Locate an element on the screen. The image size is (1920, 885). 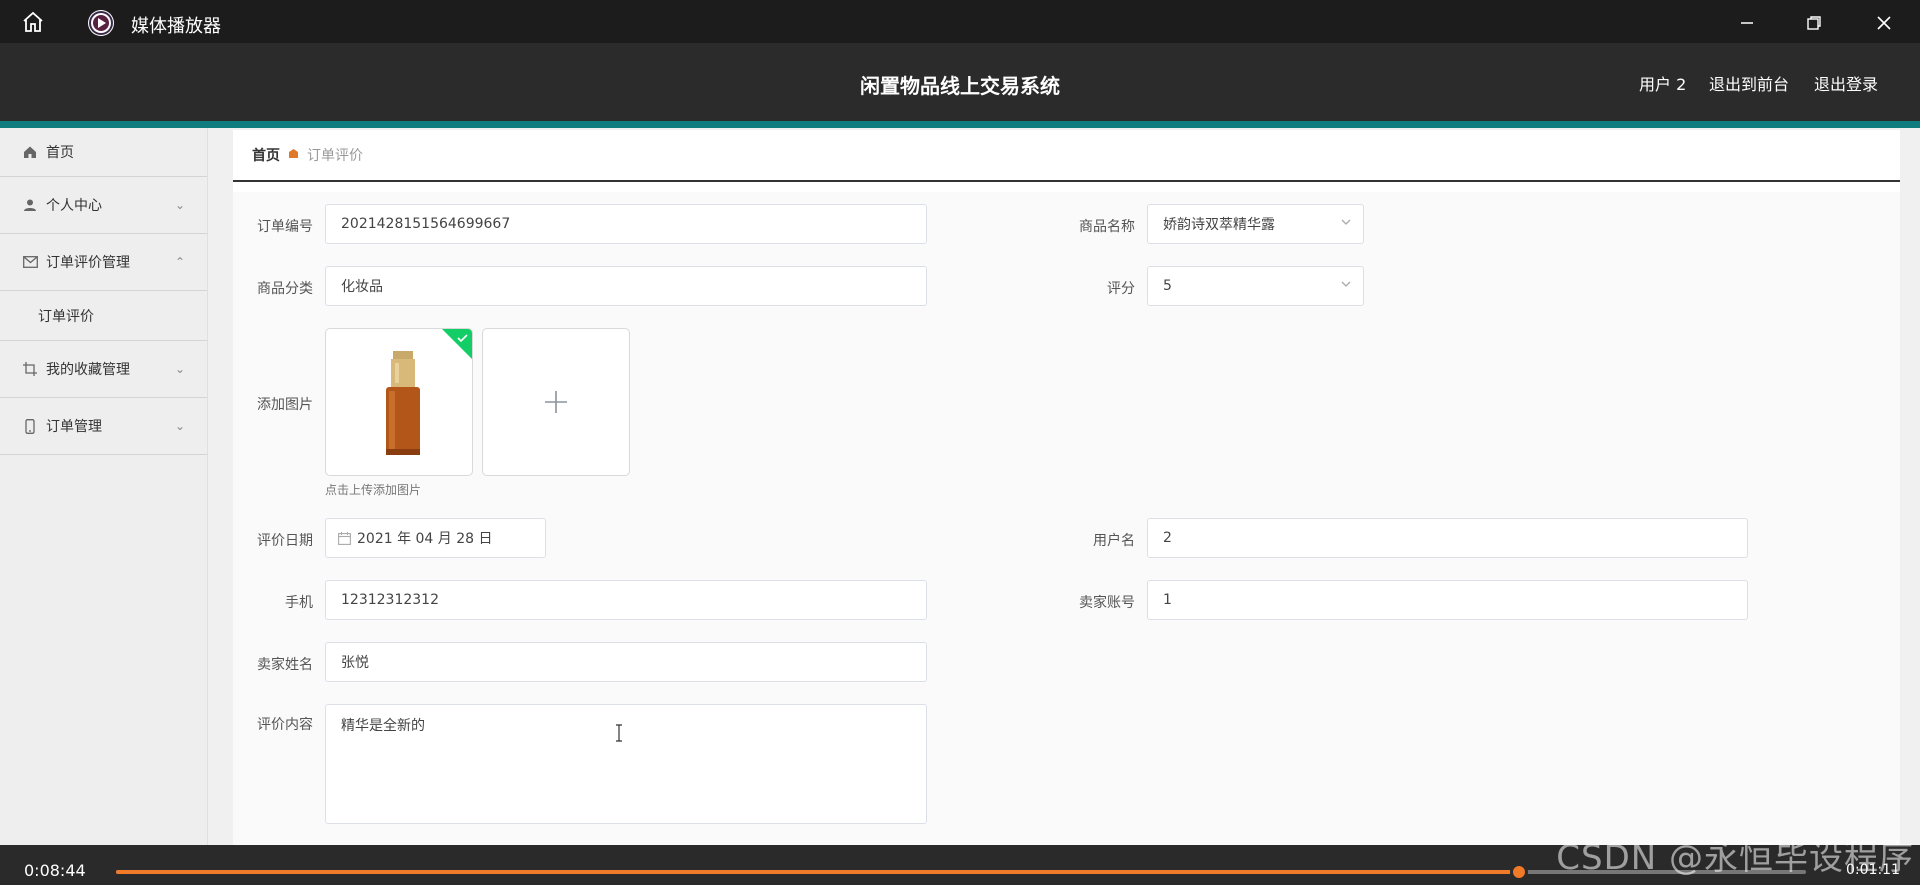
review-date-value: 2021 年 04 月 28 日 is located at coordinates (425, 539).